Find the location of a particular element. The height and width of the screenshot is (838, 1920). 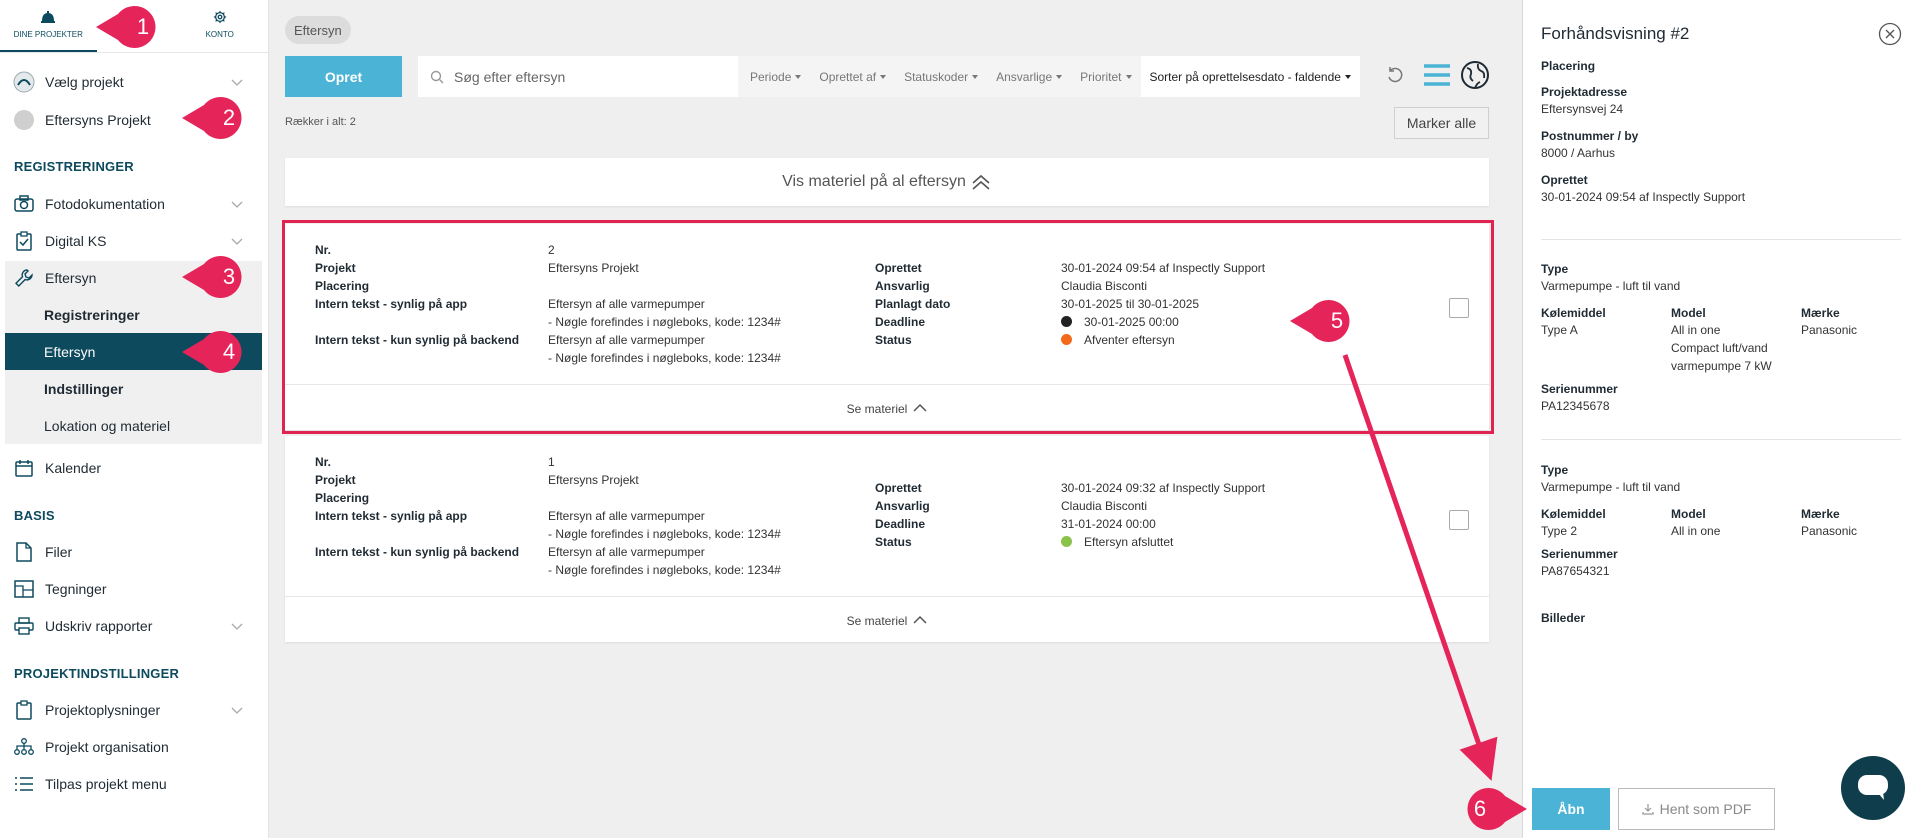

sidebar-item-digital-ks: Digital KS is located at coordinates (132, 241).